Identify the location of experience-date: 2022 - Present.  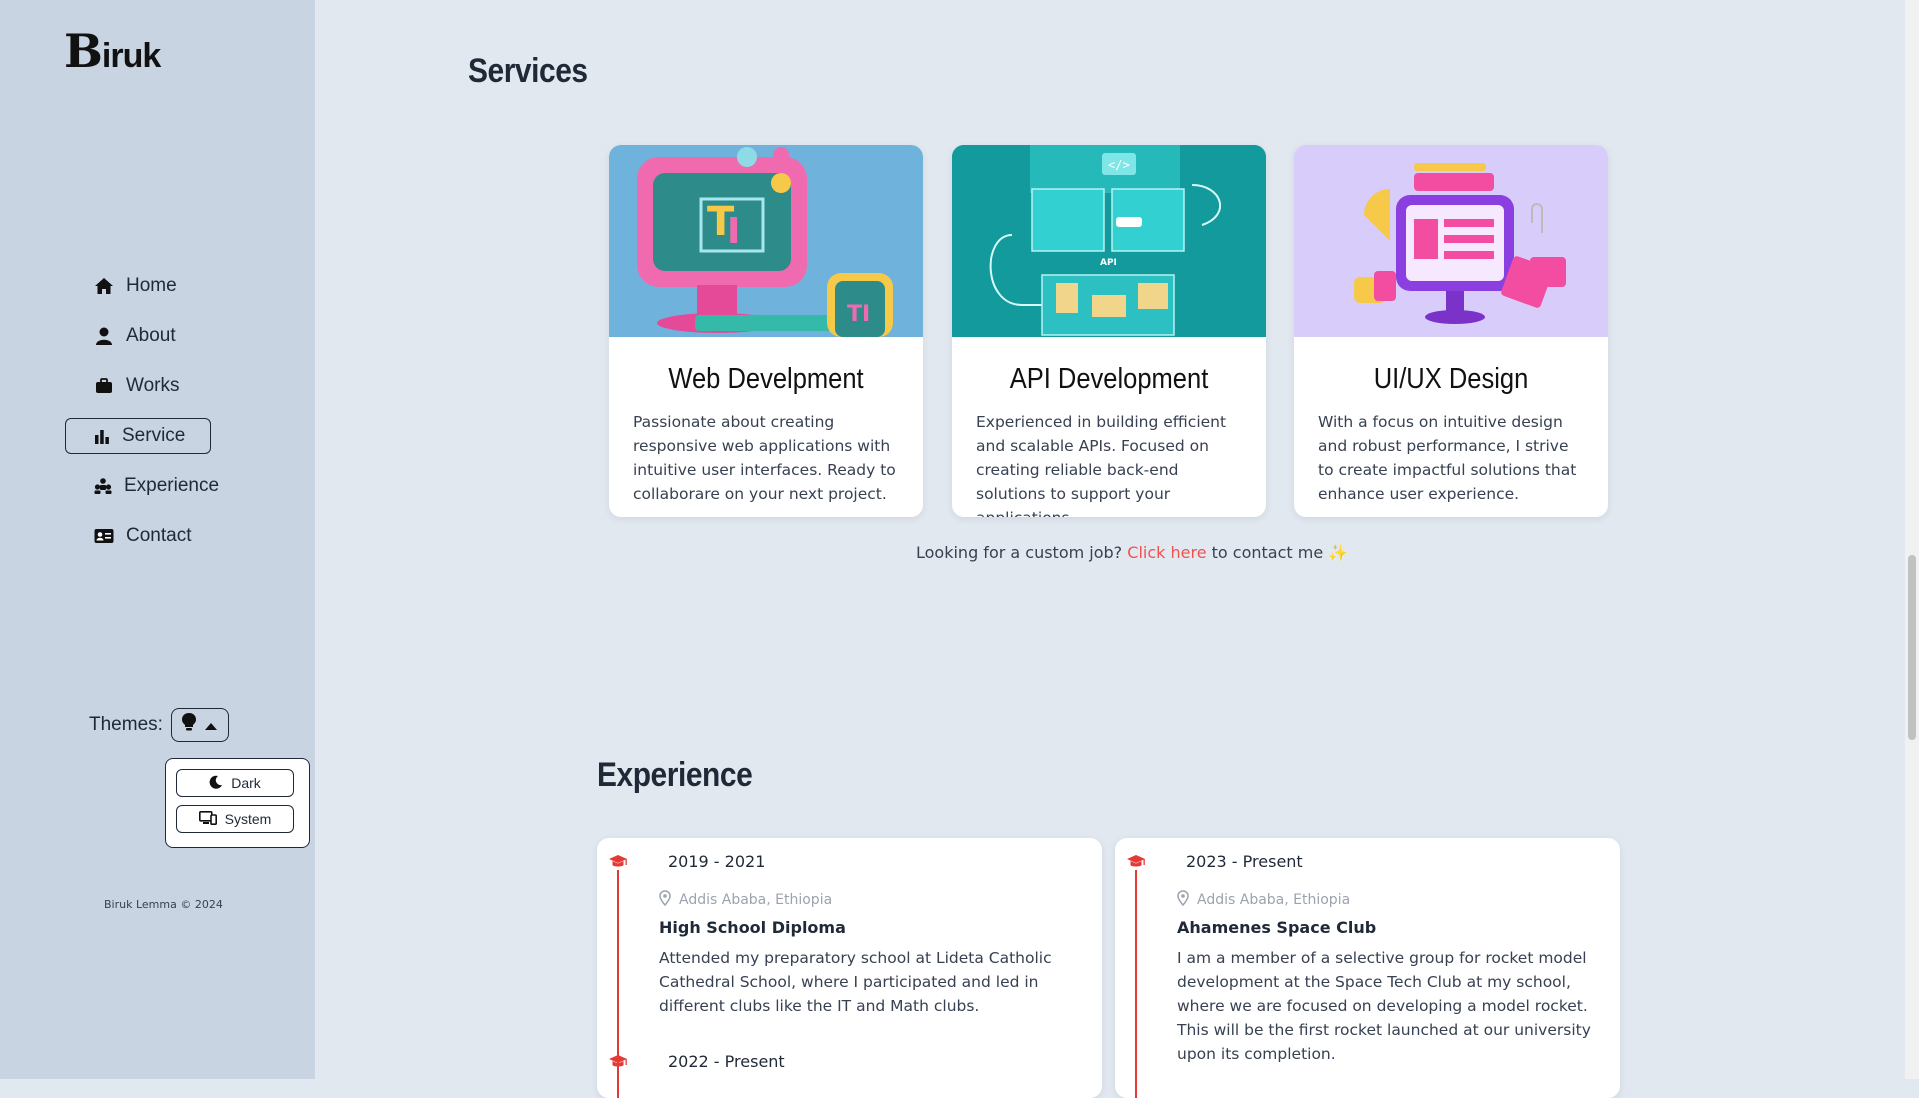
(726, 1061).